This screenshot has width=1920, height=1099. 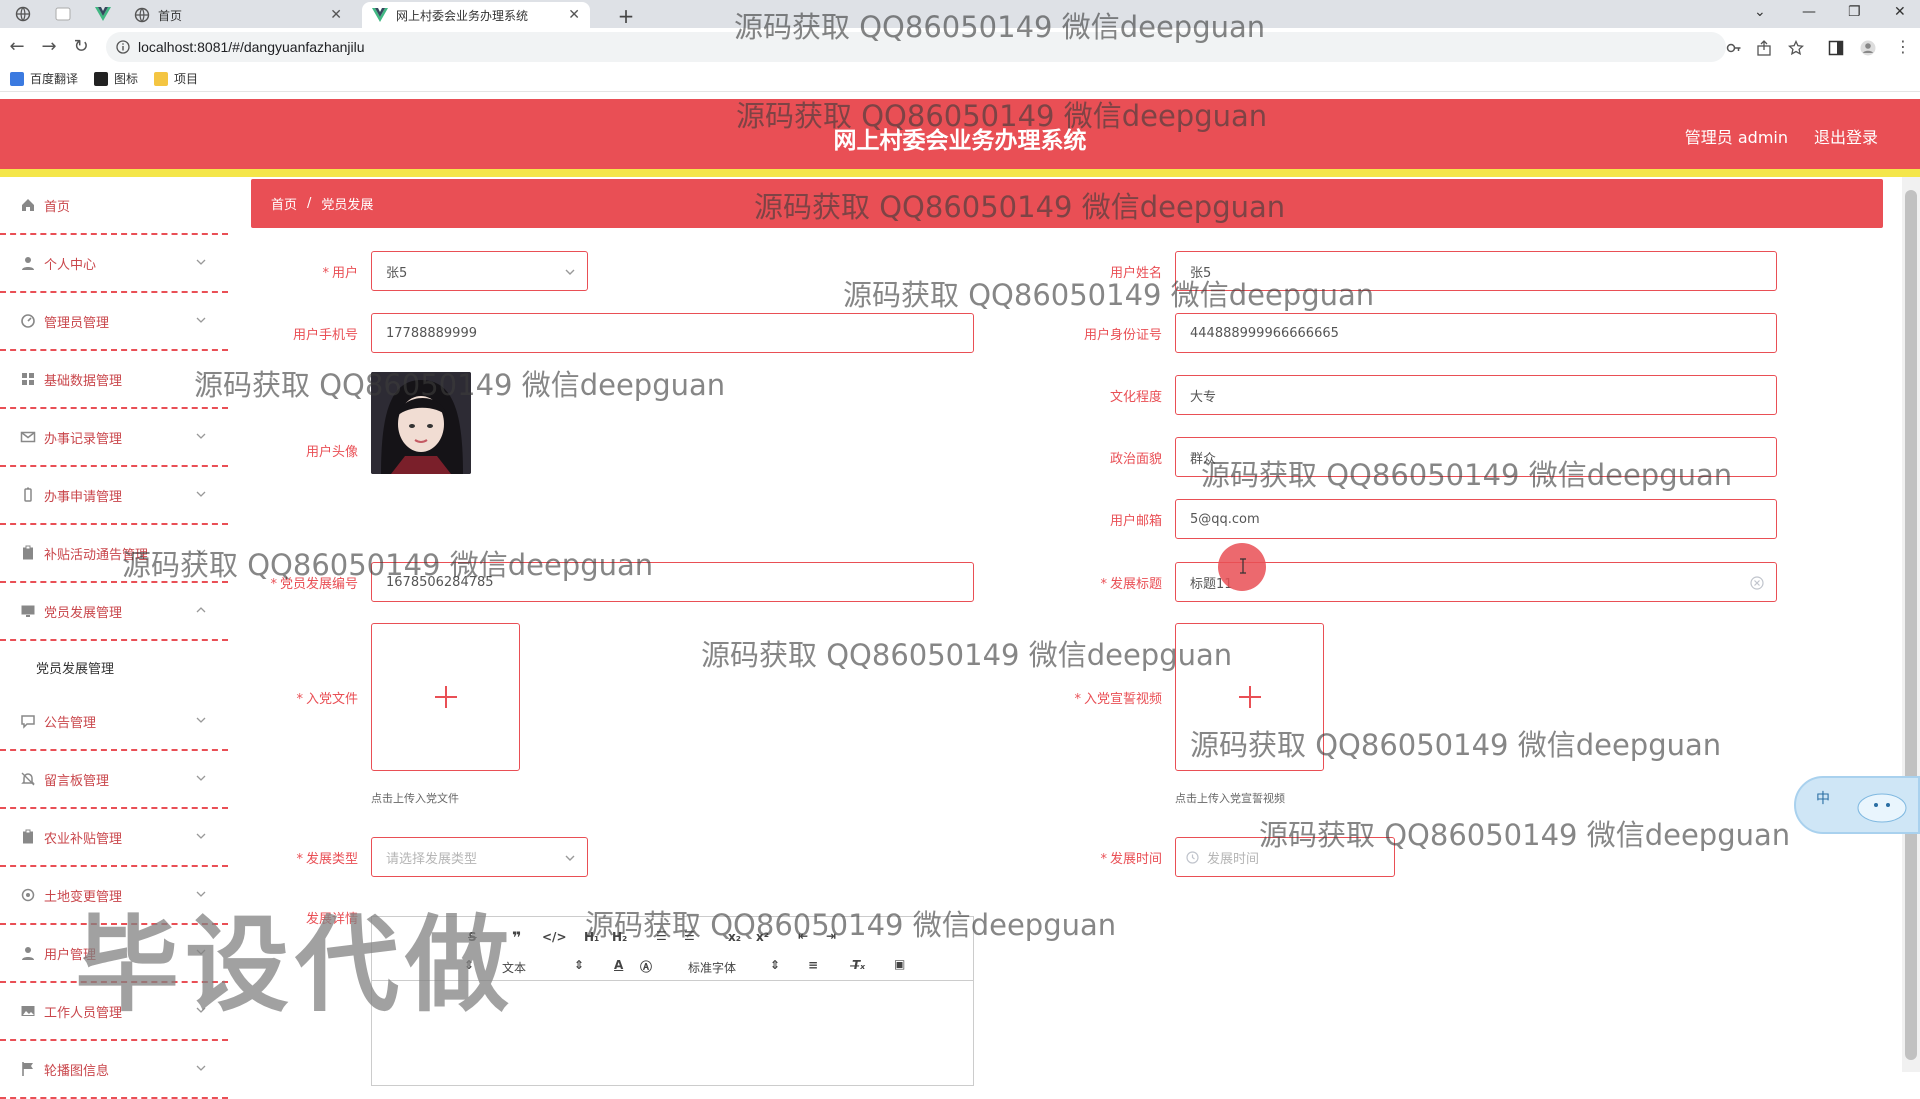 What do you see at coordinates (170, 15) in the screenshot?
I see `tab-title: 首页` at bounding box center [170, 15].